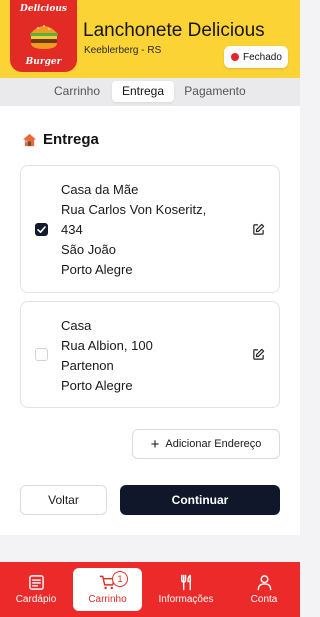 The width and height of the screenshot is (320, 617). Describe the element at coordinates (107, 345) in the screenshot. I see `address-line: Rua Albion, 100` at that location.